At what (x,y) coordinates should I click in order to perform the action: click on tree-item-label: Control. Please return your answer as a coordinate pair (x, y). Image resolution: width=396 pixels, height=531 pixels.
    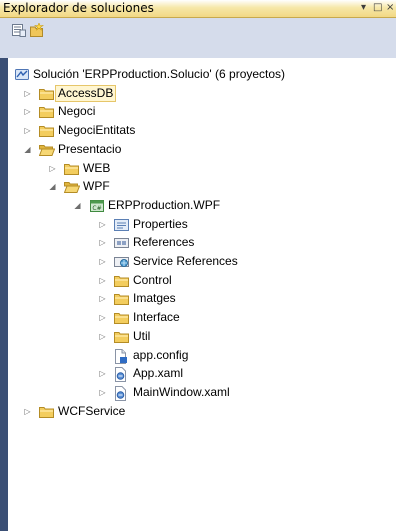
    Looking at the image, I should click on (152, 279).